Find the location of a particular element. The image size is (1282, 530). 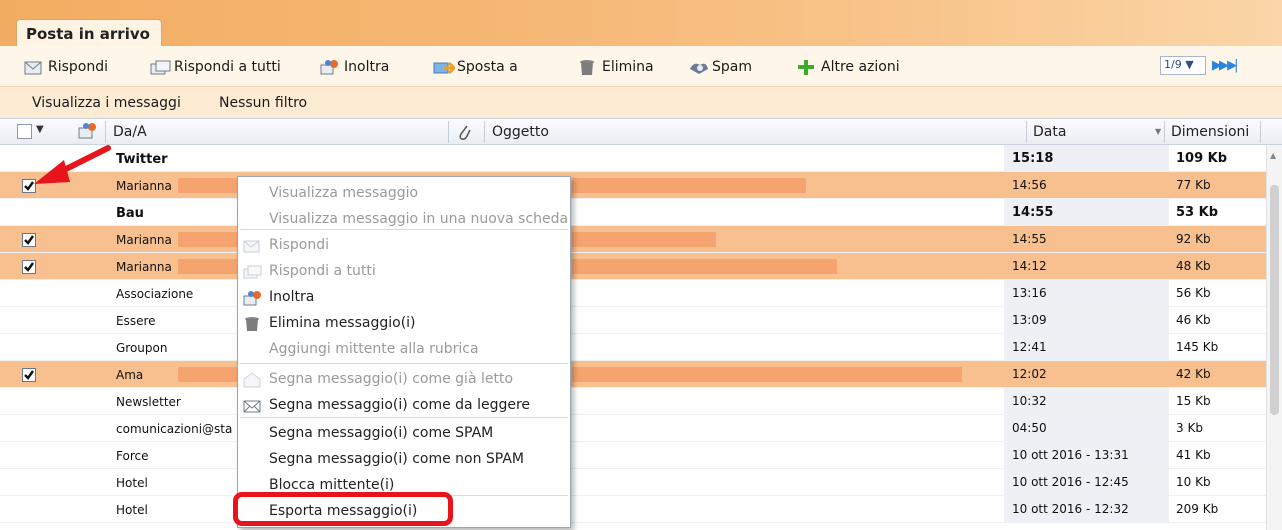

column-header-size: Dimensioni is located at coordinates (1210, 132).